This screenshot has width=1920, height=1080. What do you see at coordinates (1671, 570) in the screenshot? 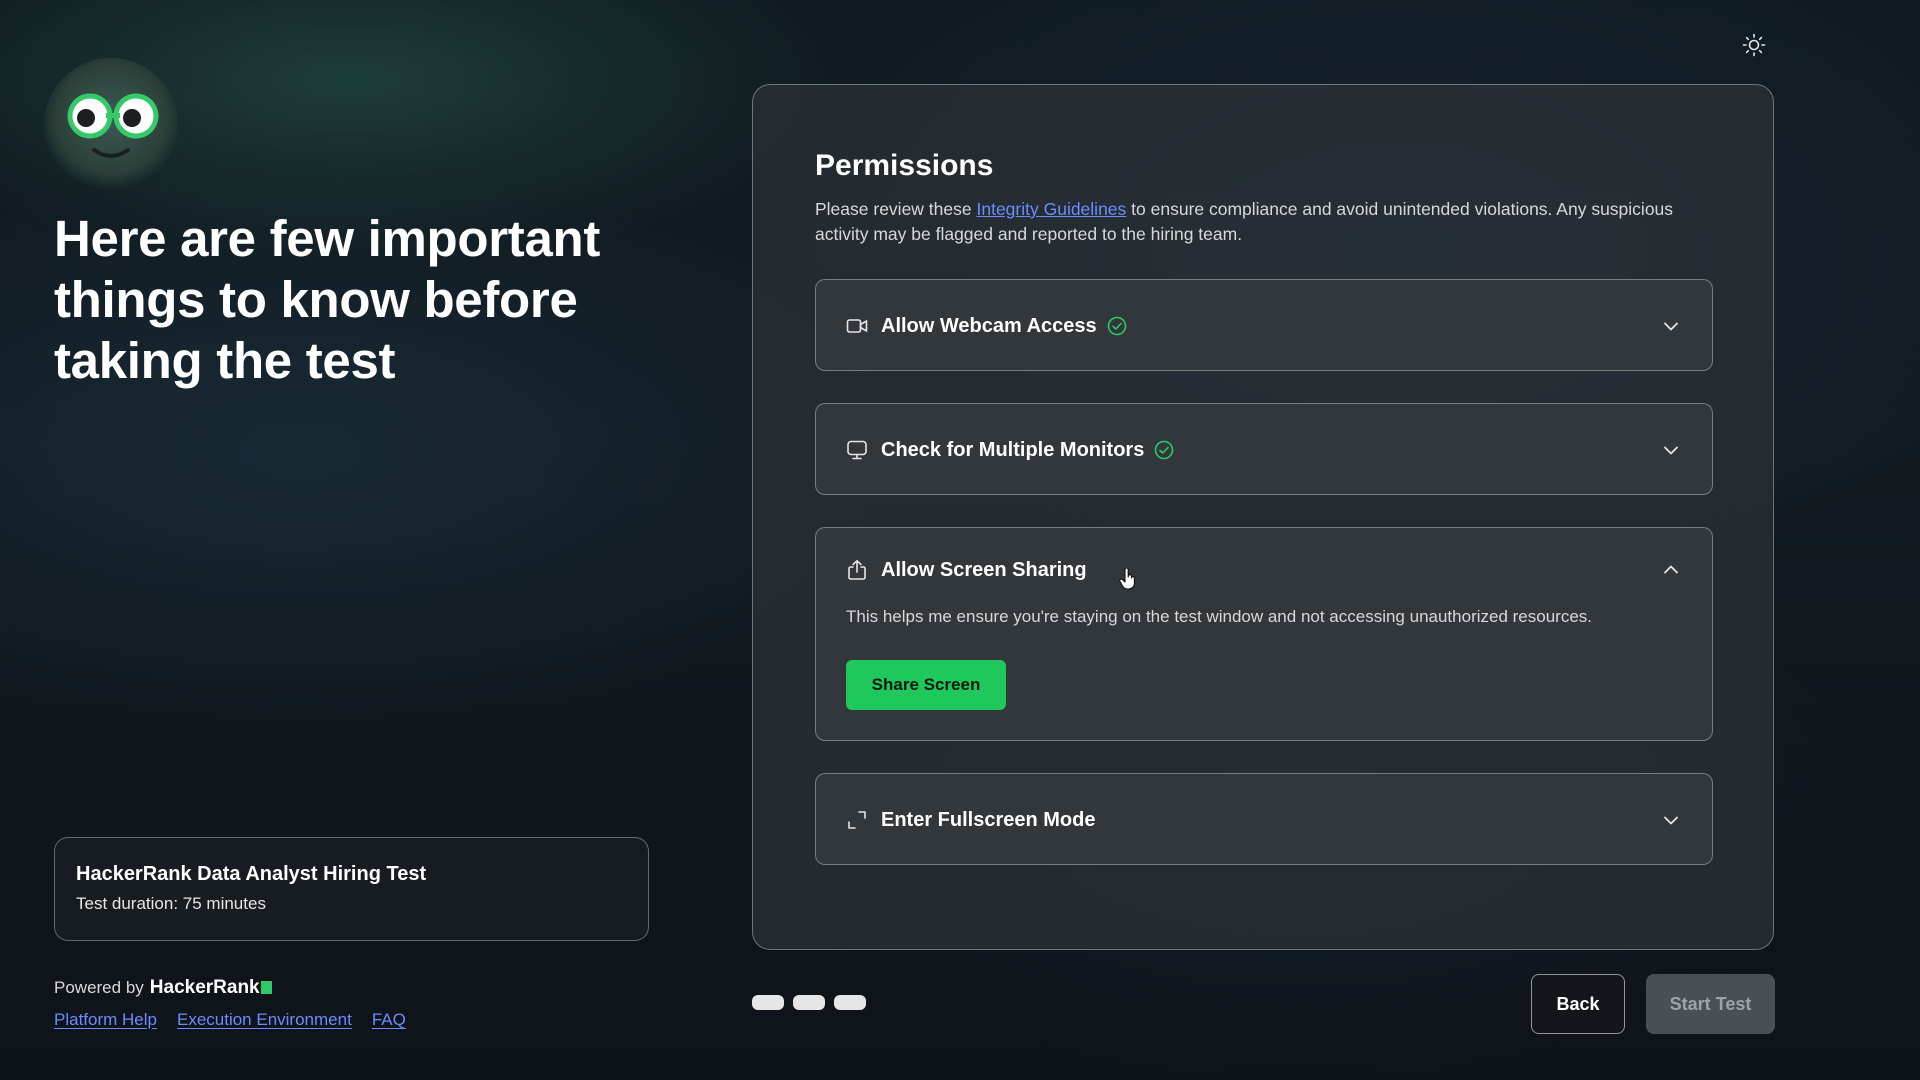
I see `chevron-up-icon` at bounding box center [1671, 570].